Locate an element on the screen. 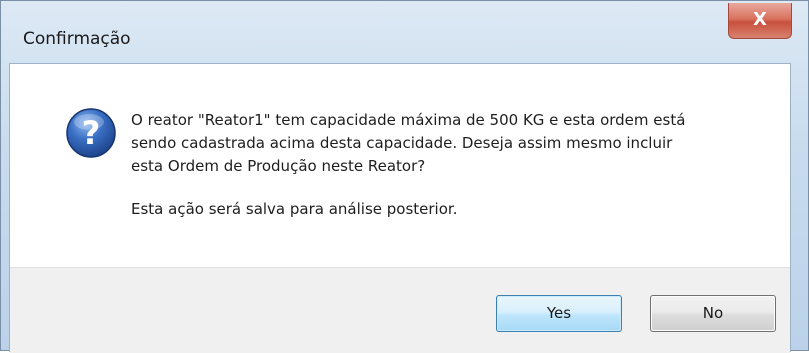 This screenshot has width=809, height=353. message-line-3: esta Ordem de Produção neste Reator? is located at coordinates (278, 166).